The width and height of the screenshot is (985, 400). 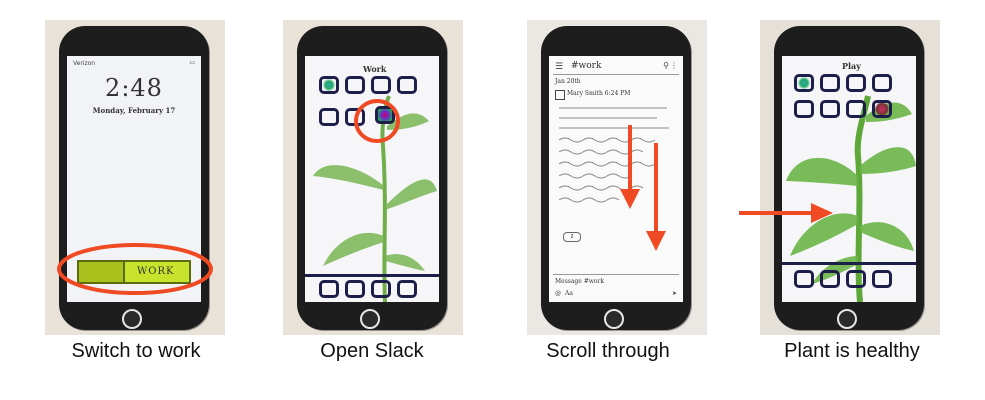 I want to click on menu-icon: ☰, so click(x=559, y=67).